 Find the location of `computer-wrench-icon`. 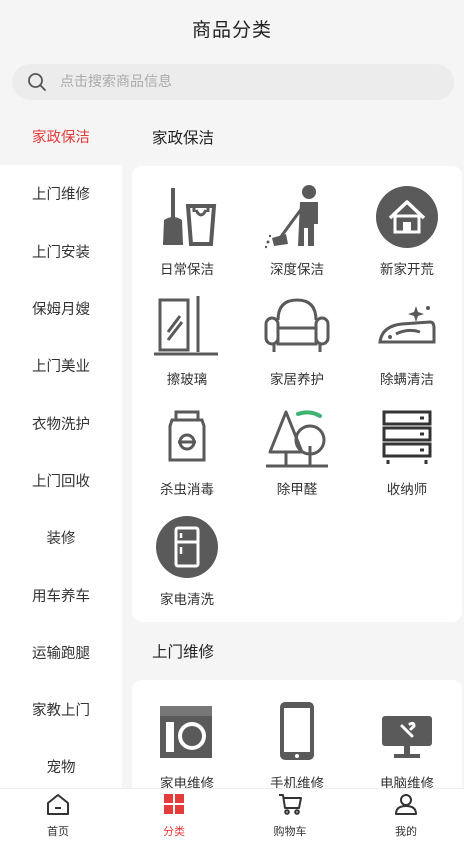

computer-wrench-icon is located at coordinates (407, 731).